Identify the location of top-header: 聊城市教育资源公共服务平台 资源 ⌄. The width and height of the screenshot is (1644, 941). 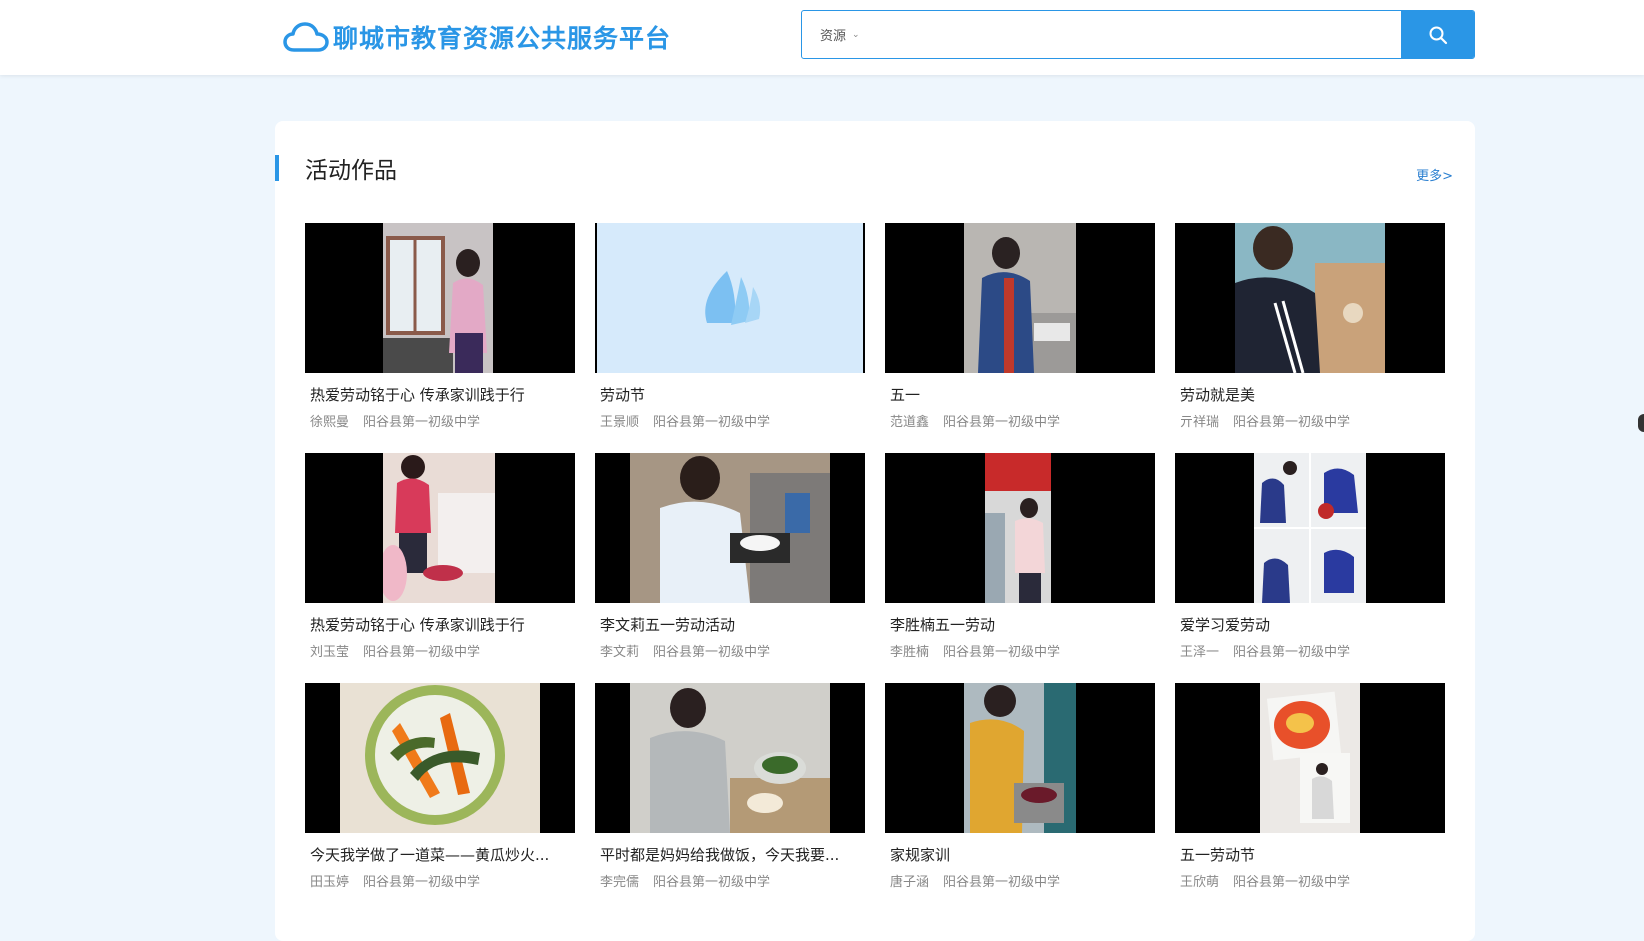
(822, 37).